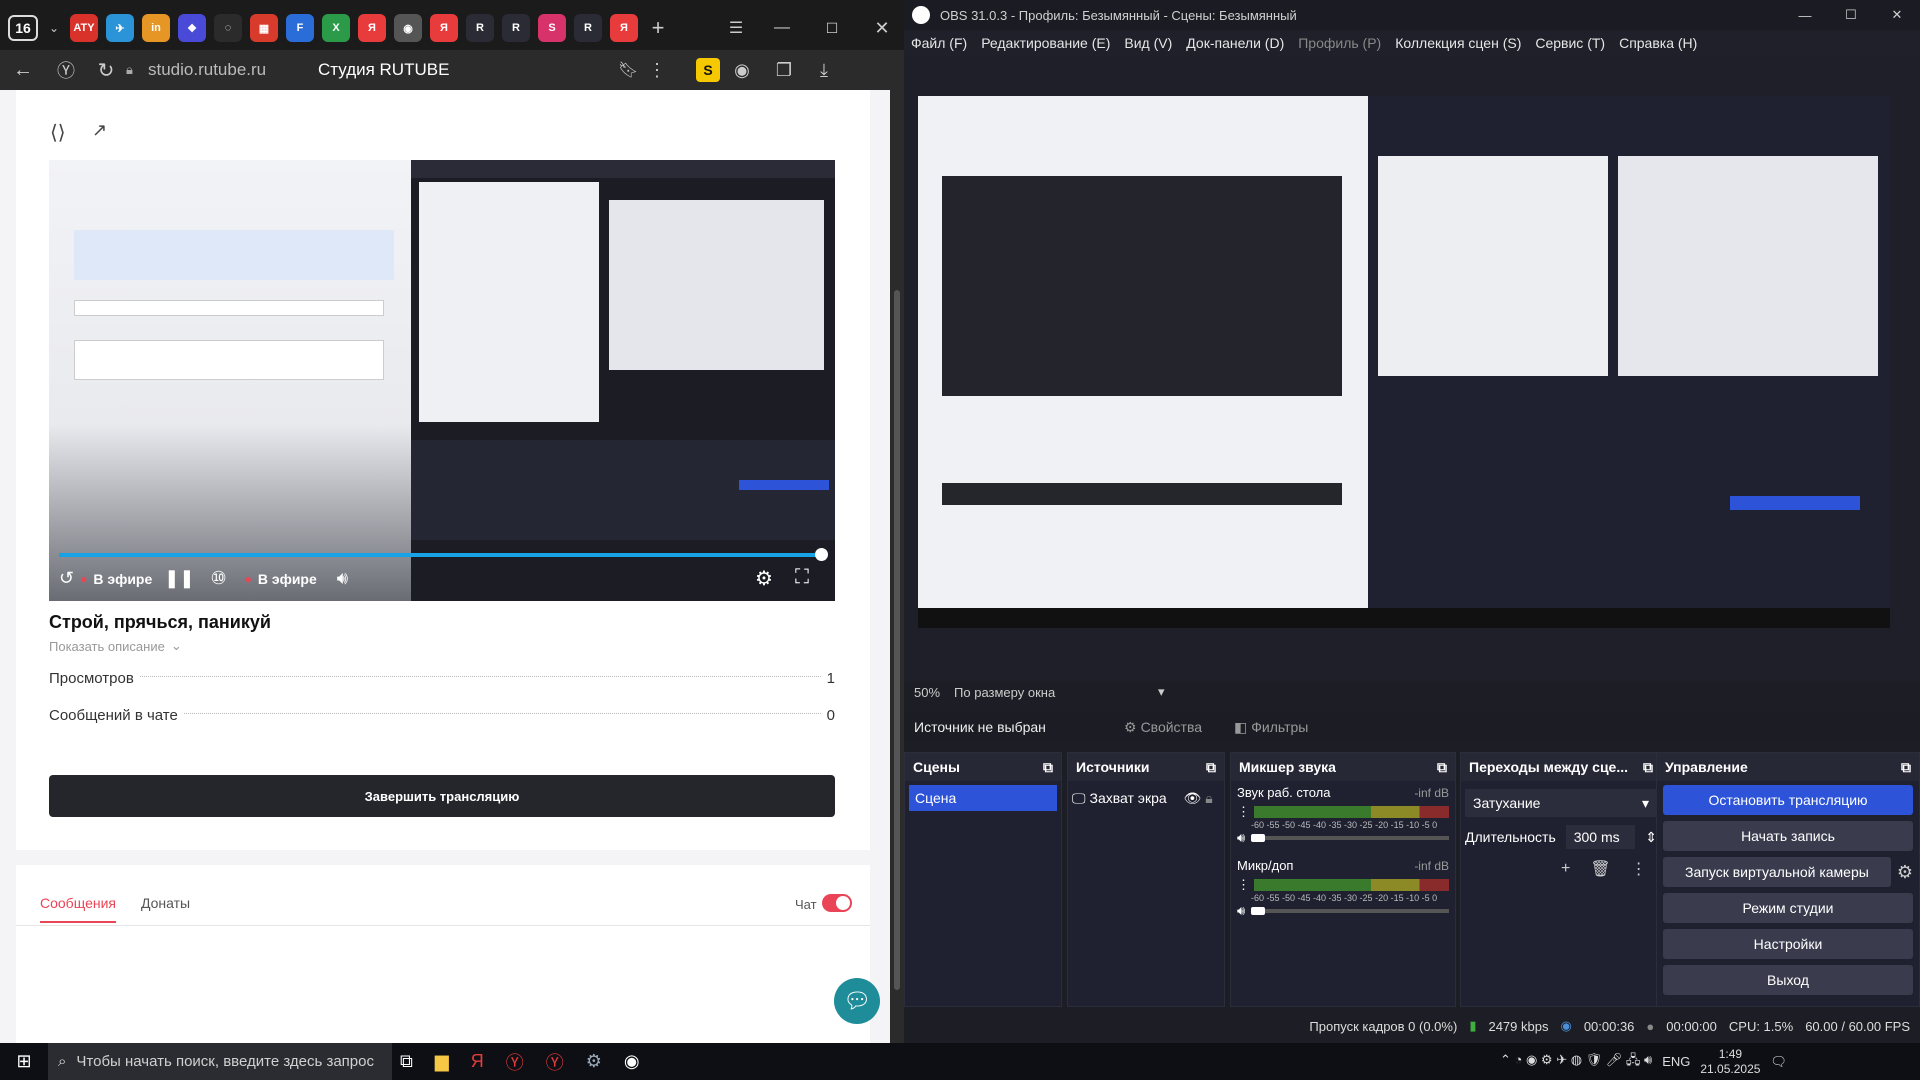 The image size is (1920, 1080). I want to click on task-view-icon: ⧉, so click(406, 1061).